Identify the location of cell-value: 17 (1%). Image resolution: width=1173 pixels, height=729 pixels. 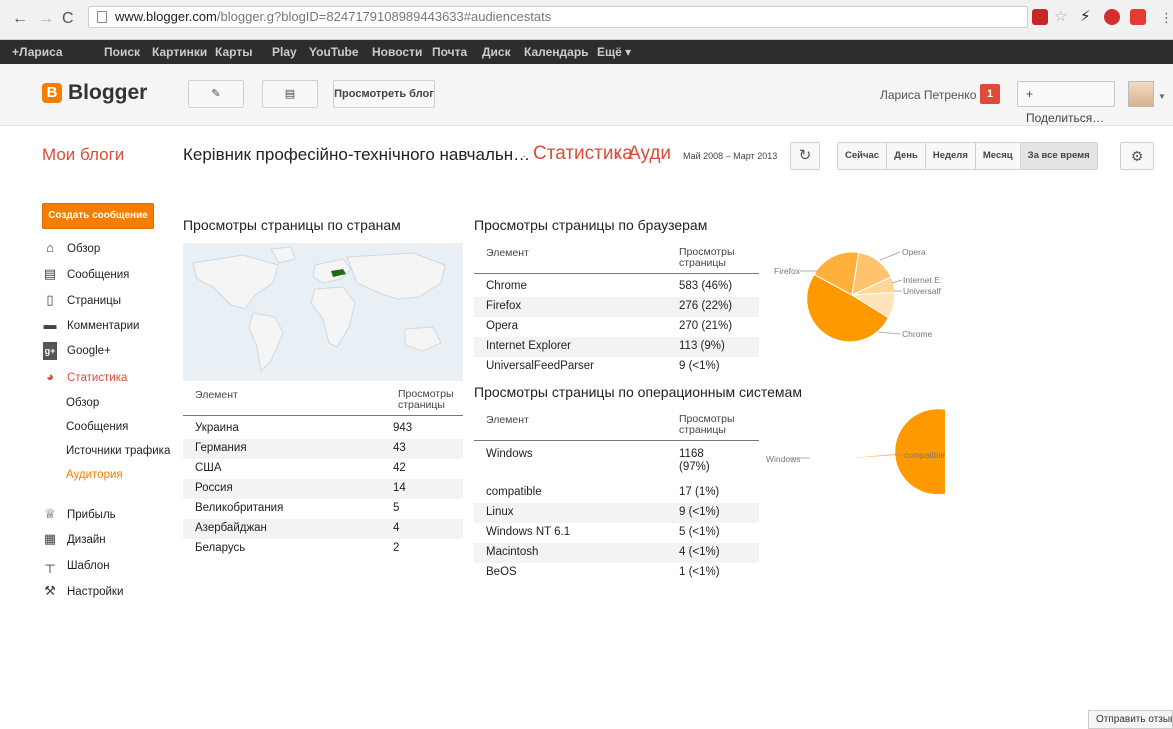
(699, 492).